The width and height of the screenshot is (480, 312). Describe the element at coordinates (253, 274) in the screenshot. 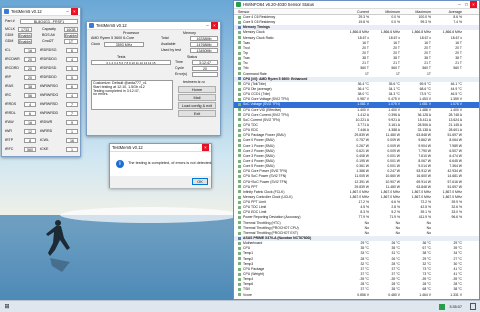

I see `sensor-label: CPU (Weight)` at that location.